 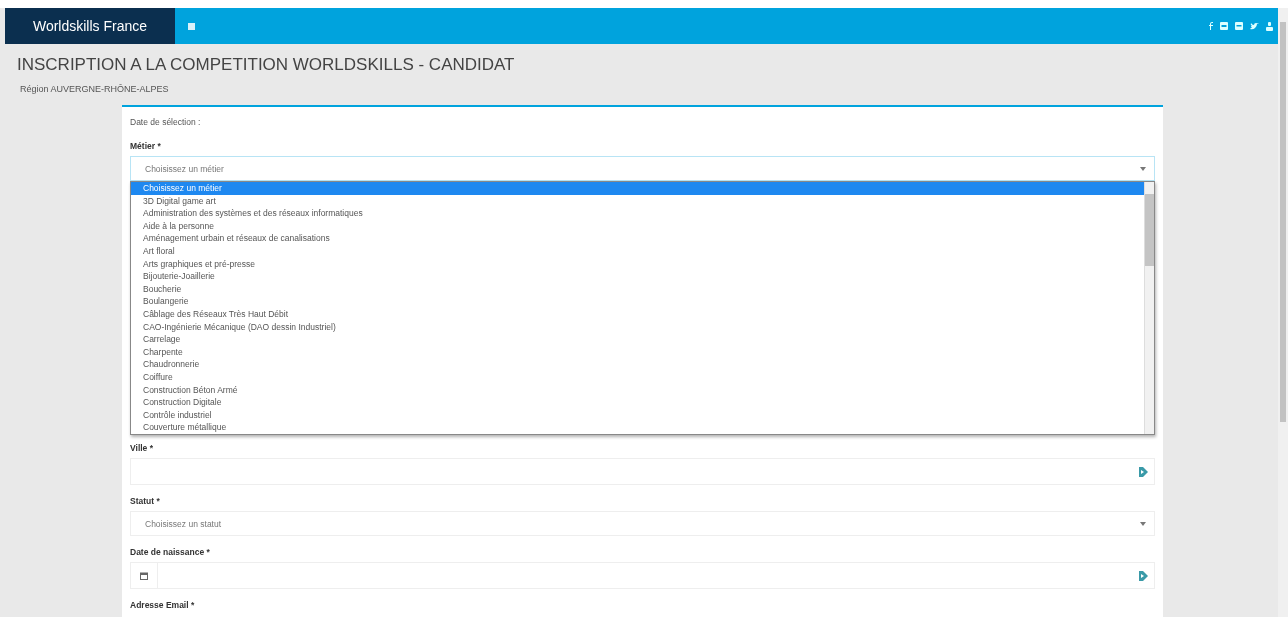 I want to click on dropdown-option: CAO-Ingénierie Mécanique (DAO dessin Industriel), so click(x=637, y=327).